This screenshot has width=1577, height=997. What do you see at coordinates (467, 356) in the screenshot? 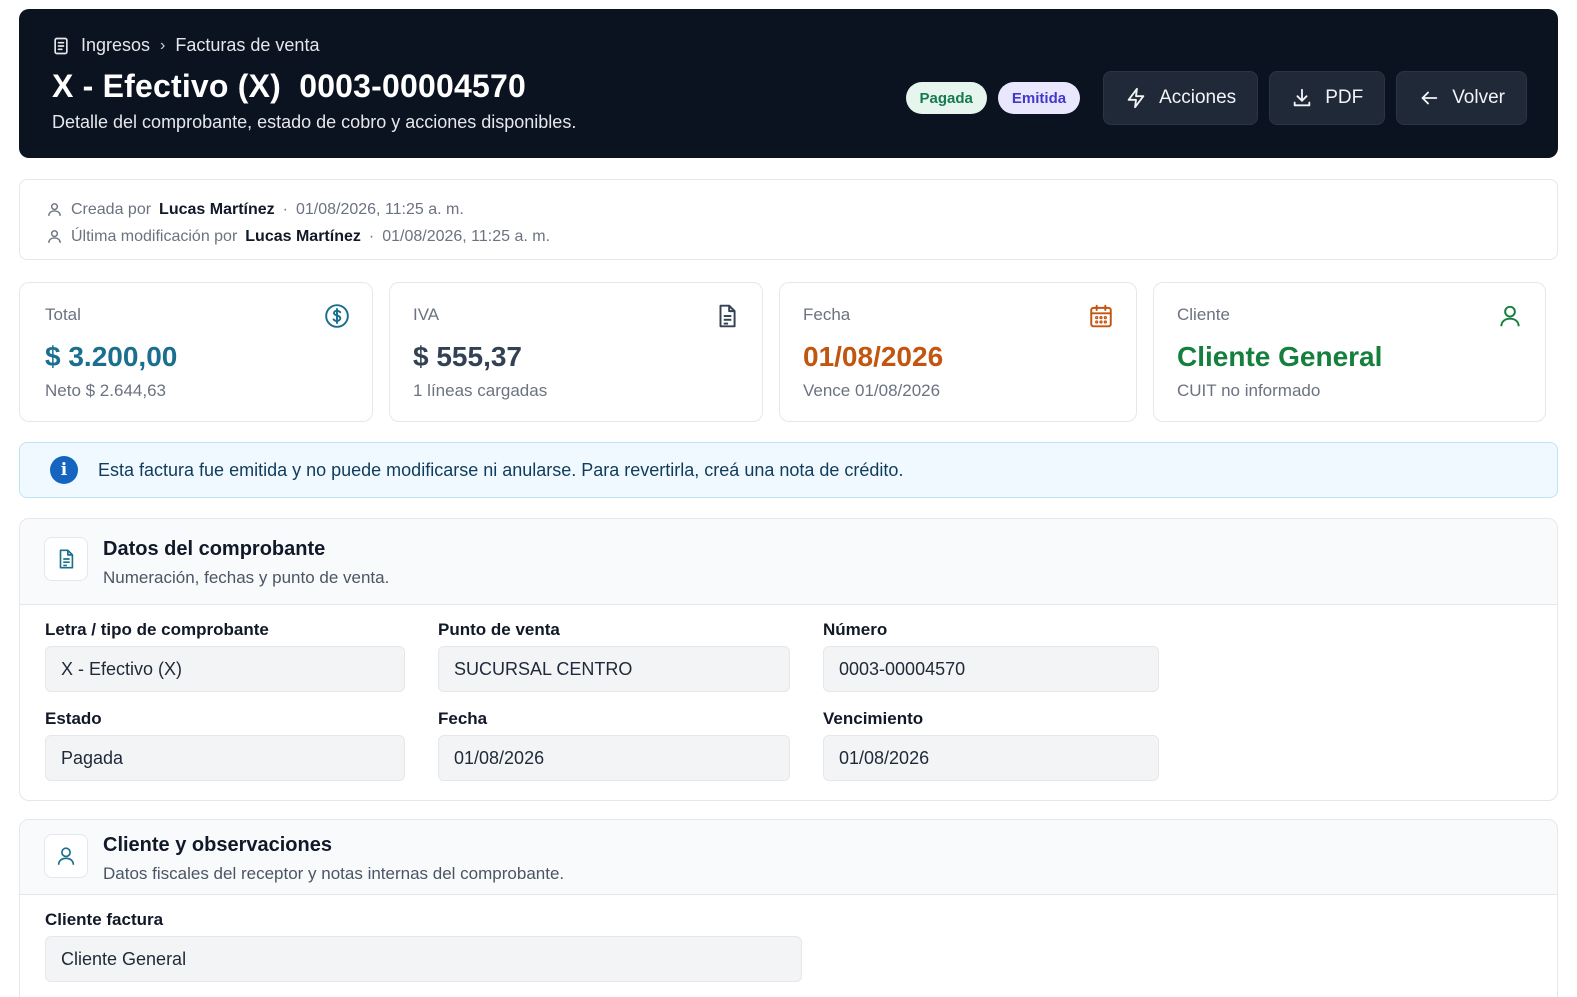
I see `stat-value: $ 555,37` at bounding box center [467, 356].